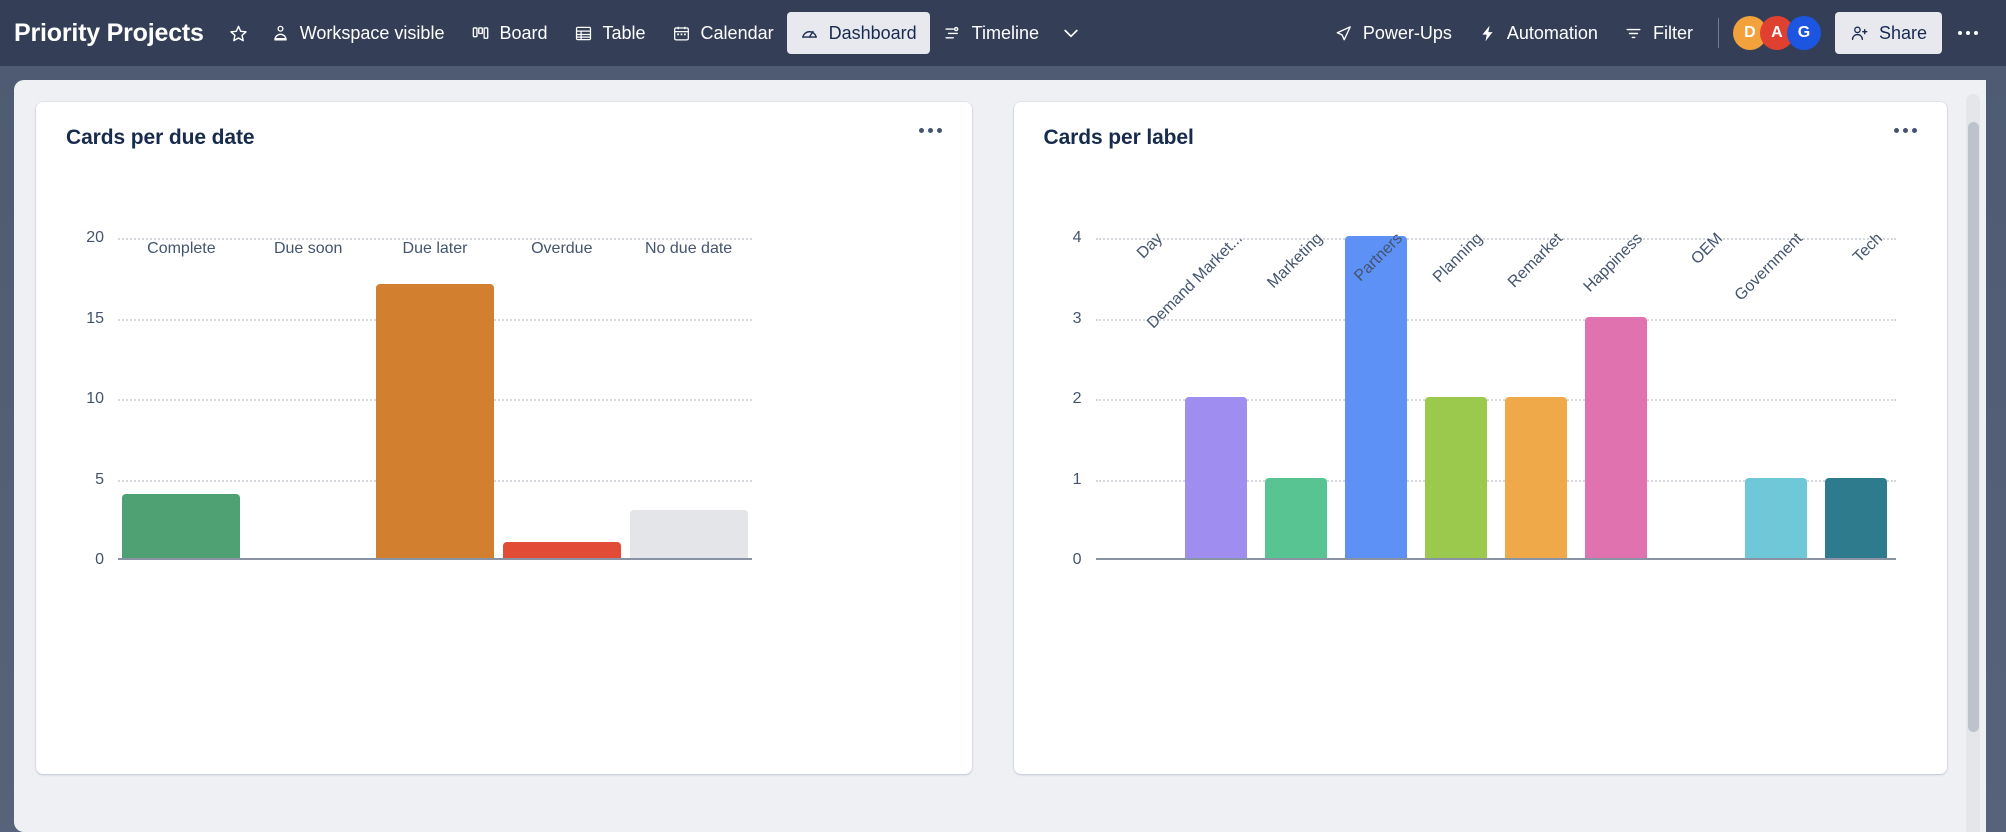 The width and height of the screenshot is (2006, 832). What do you see at coordinates (1634, 33) in the screenshot?
I see `filter-icon` at bounding box center [1634, 33].